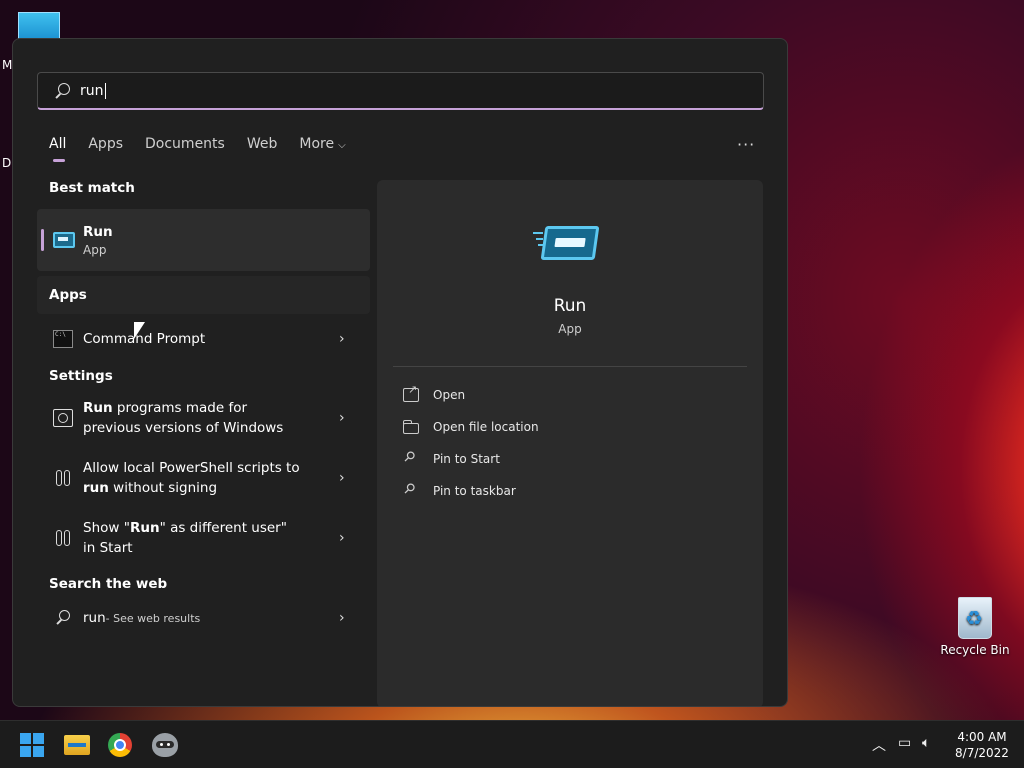  I want to click on clock-time: 4:00 AM, so click(982, 737).